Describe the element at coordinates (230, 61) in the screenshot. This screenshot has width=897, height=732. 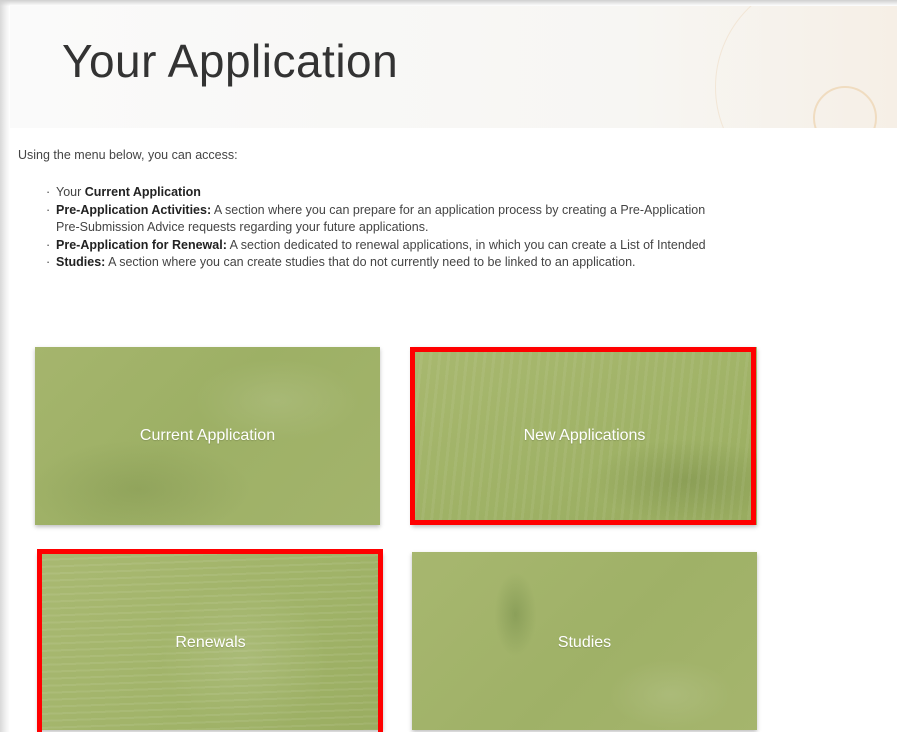
I see `page-title: Your Application` at that location.